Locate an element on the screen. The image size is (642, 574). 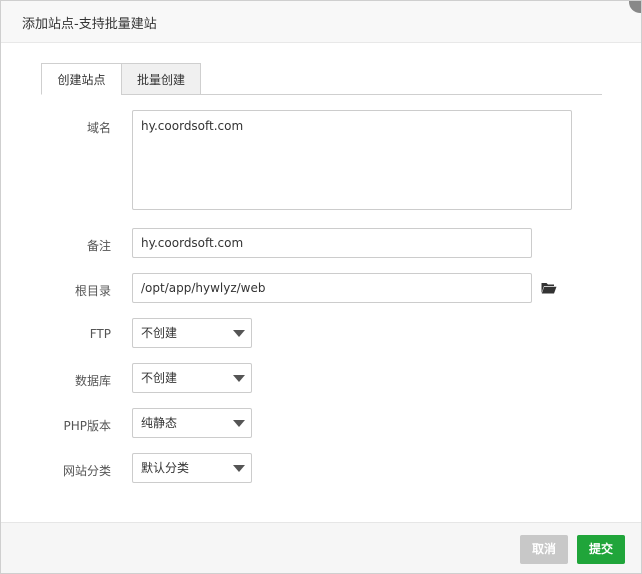
root-dir-input: /opt/app/hywlyz/web is located at coordinates (332, 288).